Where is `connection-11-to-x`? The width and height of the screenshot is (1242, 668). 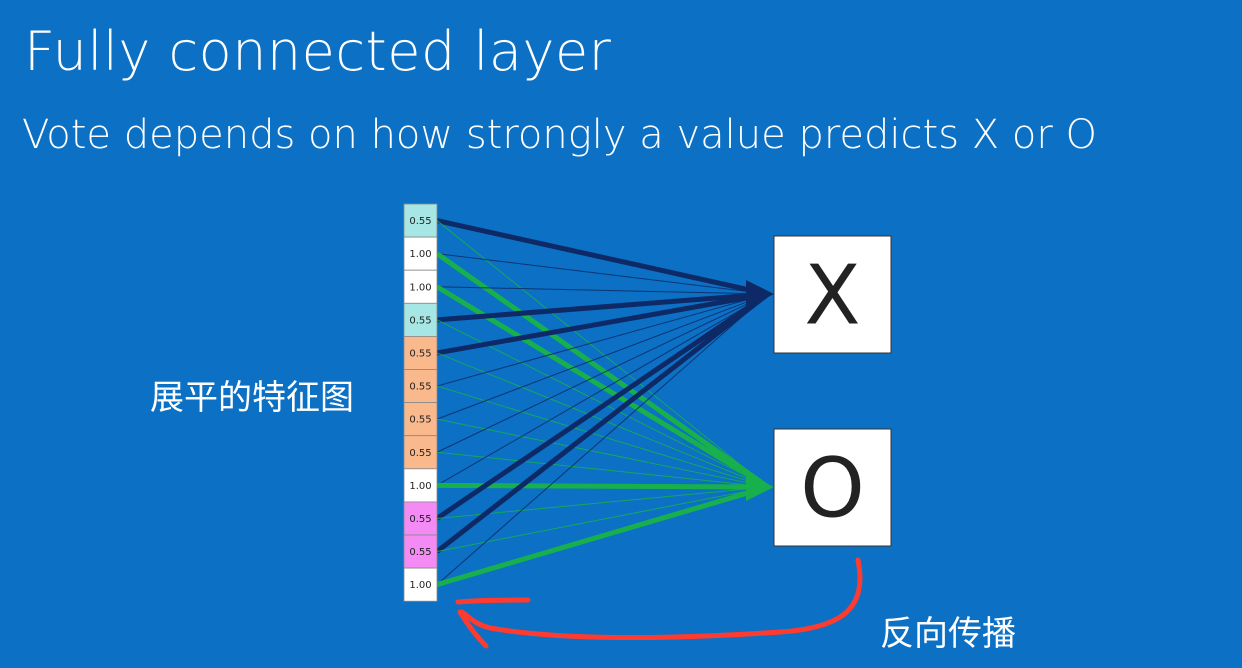
connection-11-to-x is located at coordinates (602, 439).